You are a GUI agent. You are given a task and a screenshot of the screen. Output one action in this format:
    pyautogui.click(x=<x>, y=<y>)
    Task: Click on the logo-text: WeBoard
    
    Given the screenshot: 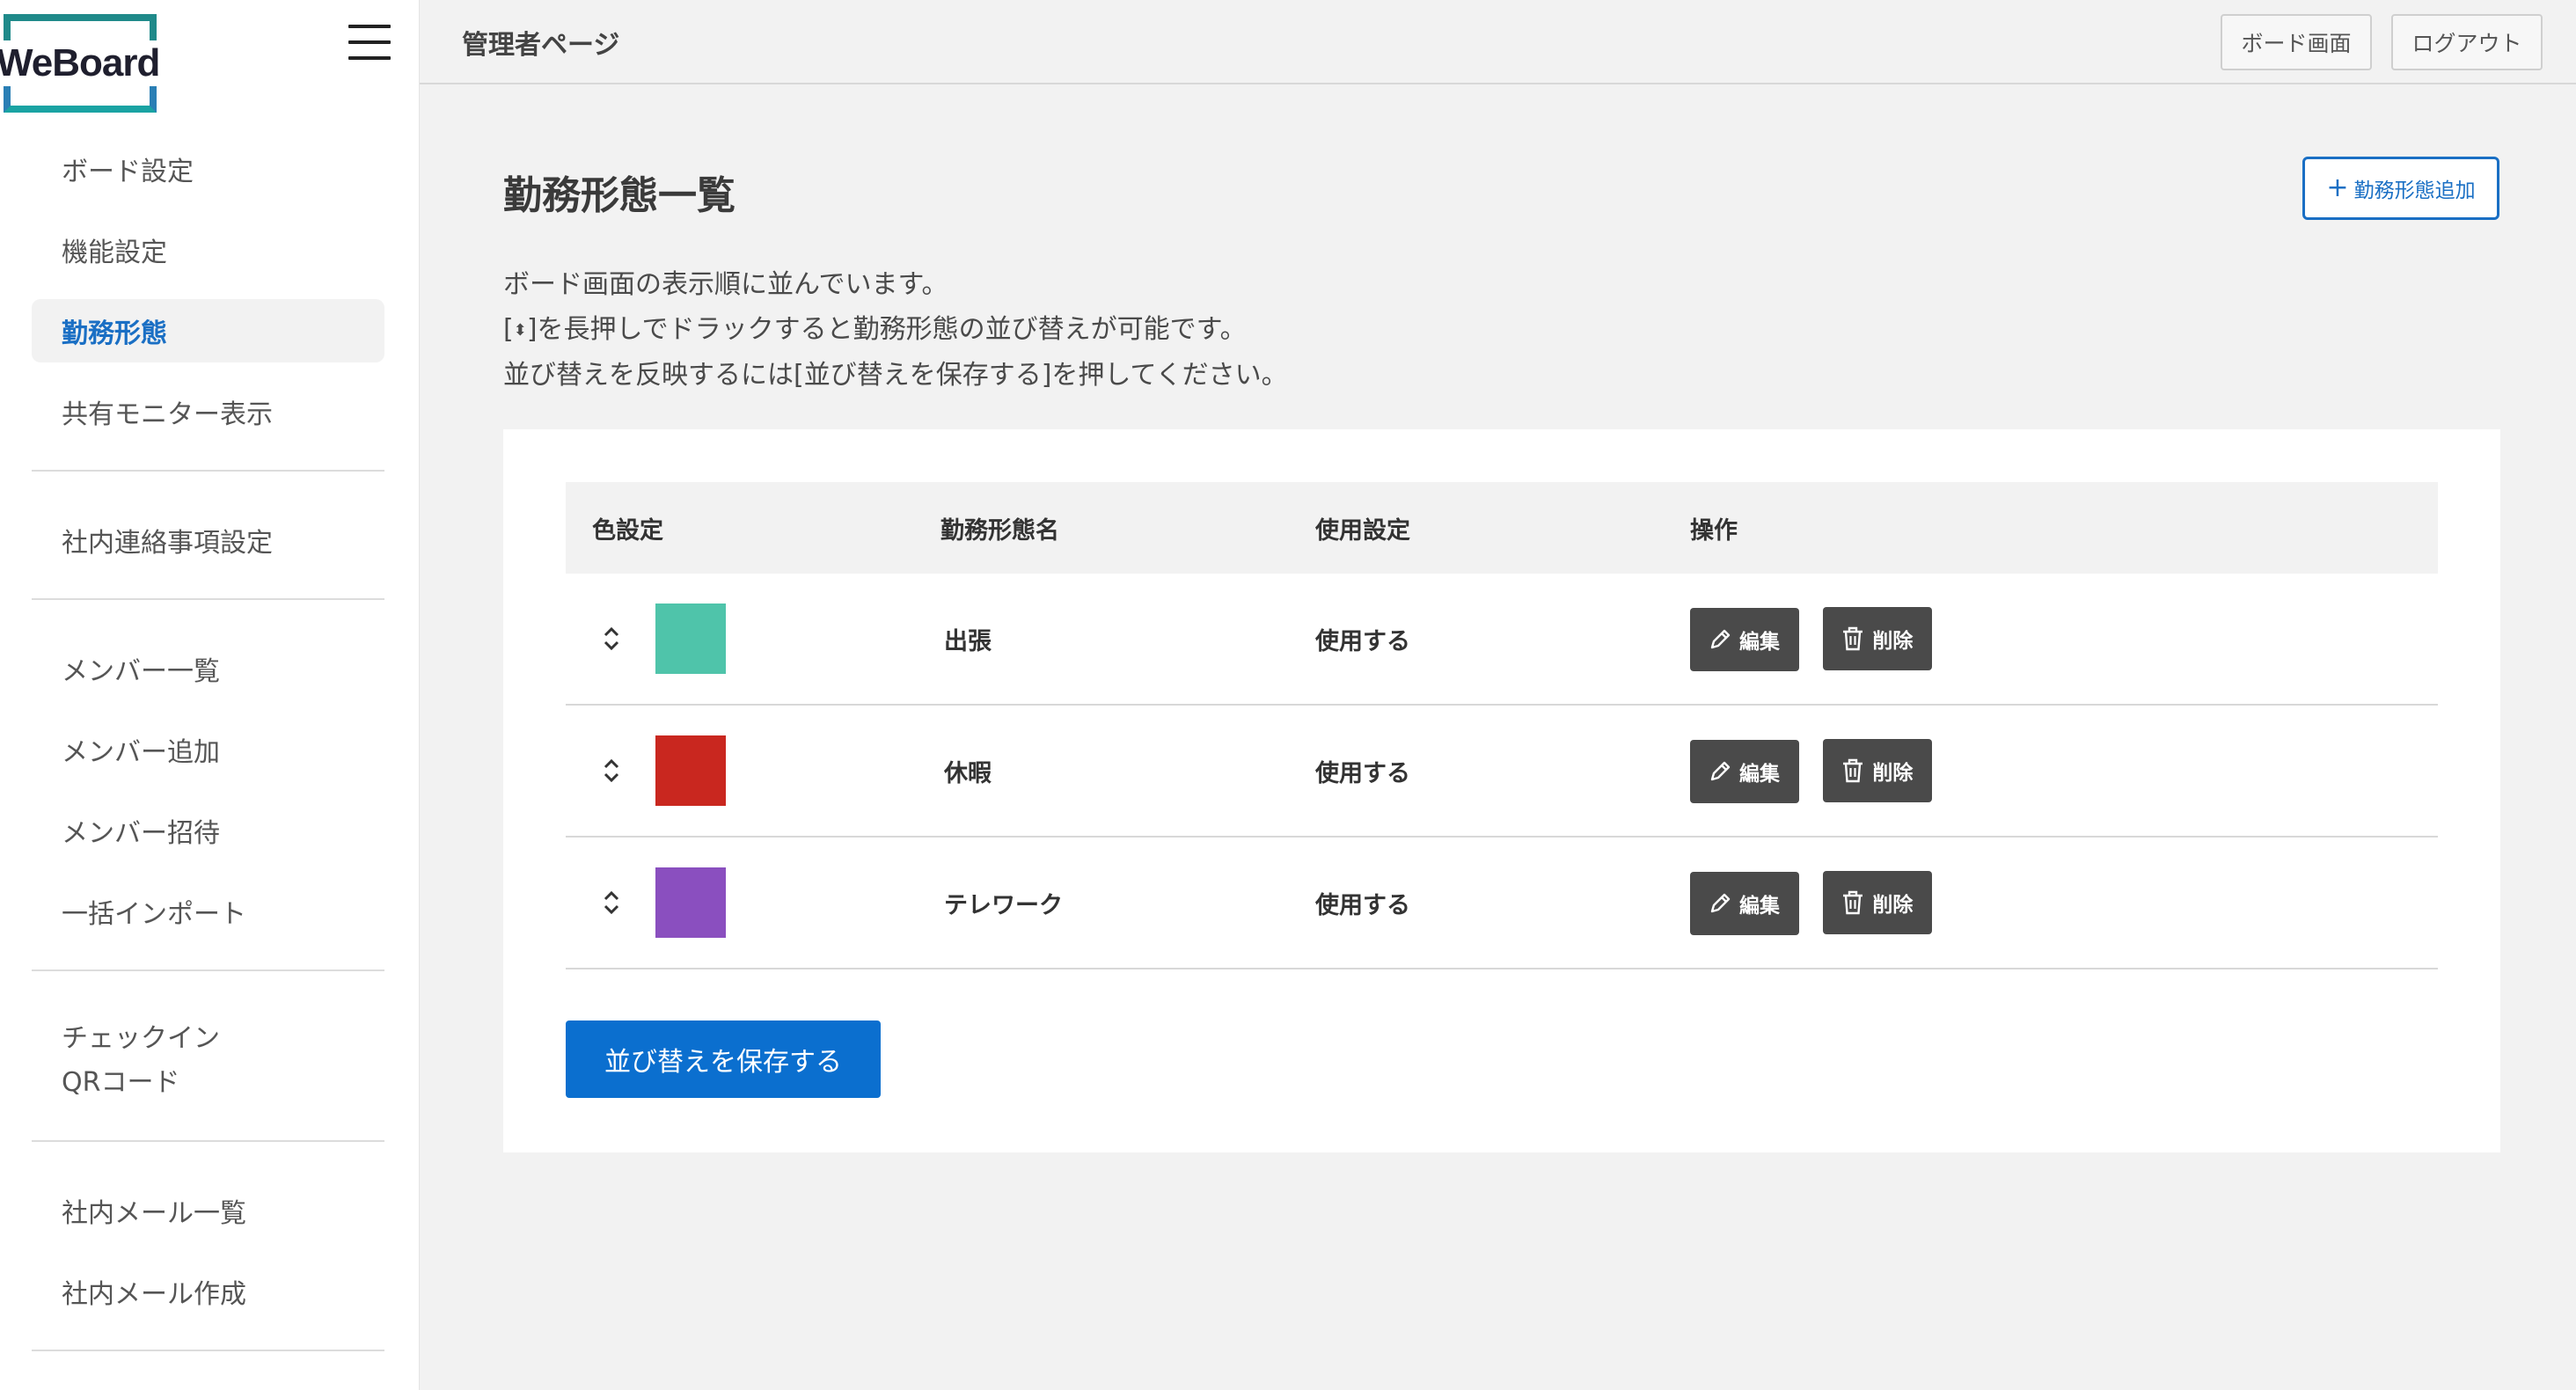 What is the action you would take?
    pyautogui.click(x=87, y=63)
    